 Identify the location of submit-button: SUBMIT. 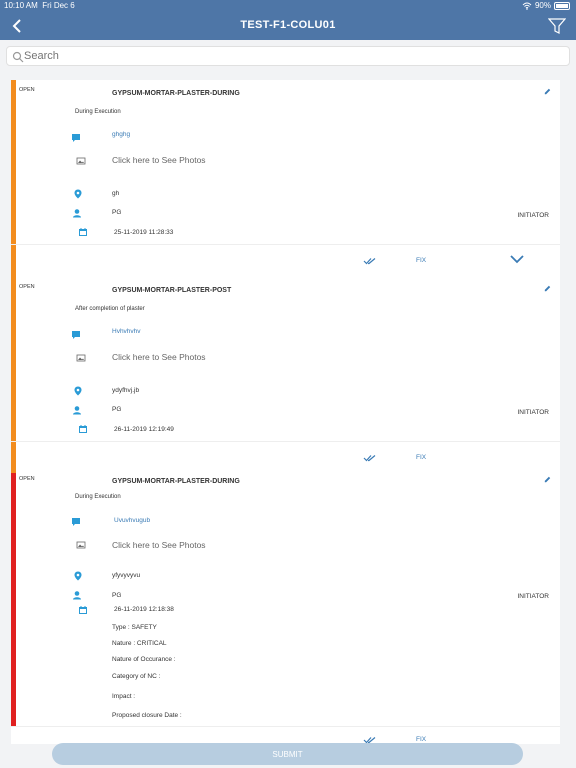
(287, 754).